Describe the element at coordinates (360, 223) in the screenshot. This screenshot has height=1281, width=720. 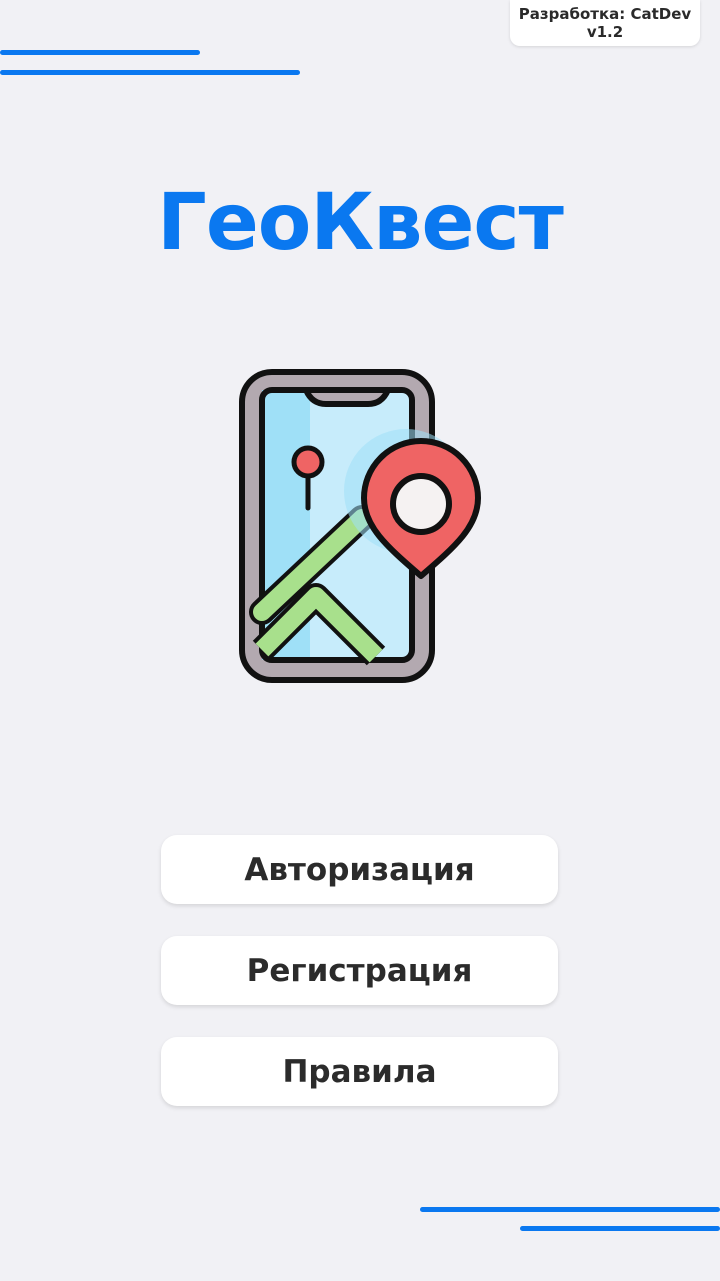
I see `app-title: ГеоКвест` at that location.